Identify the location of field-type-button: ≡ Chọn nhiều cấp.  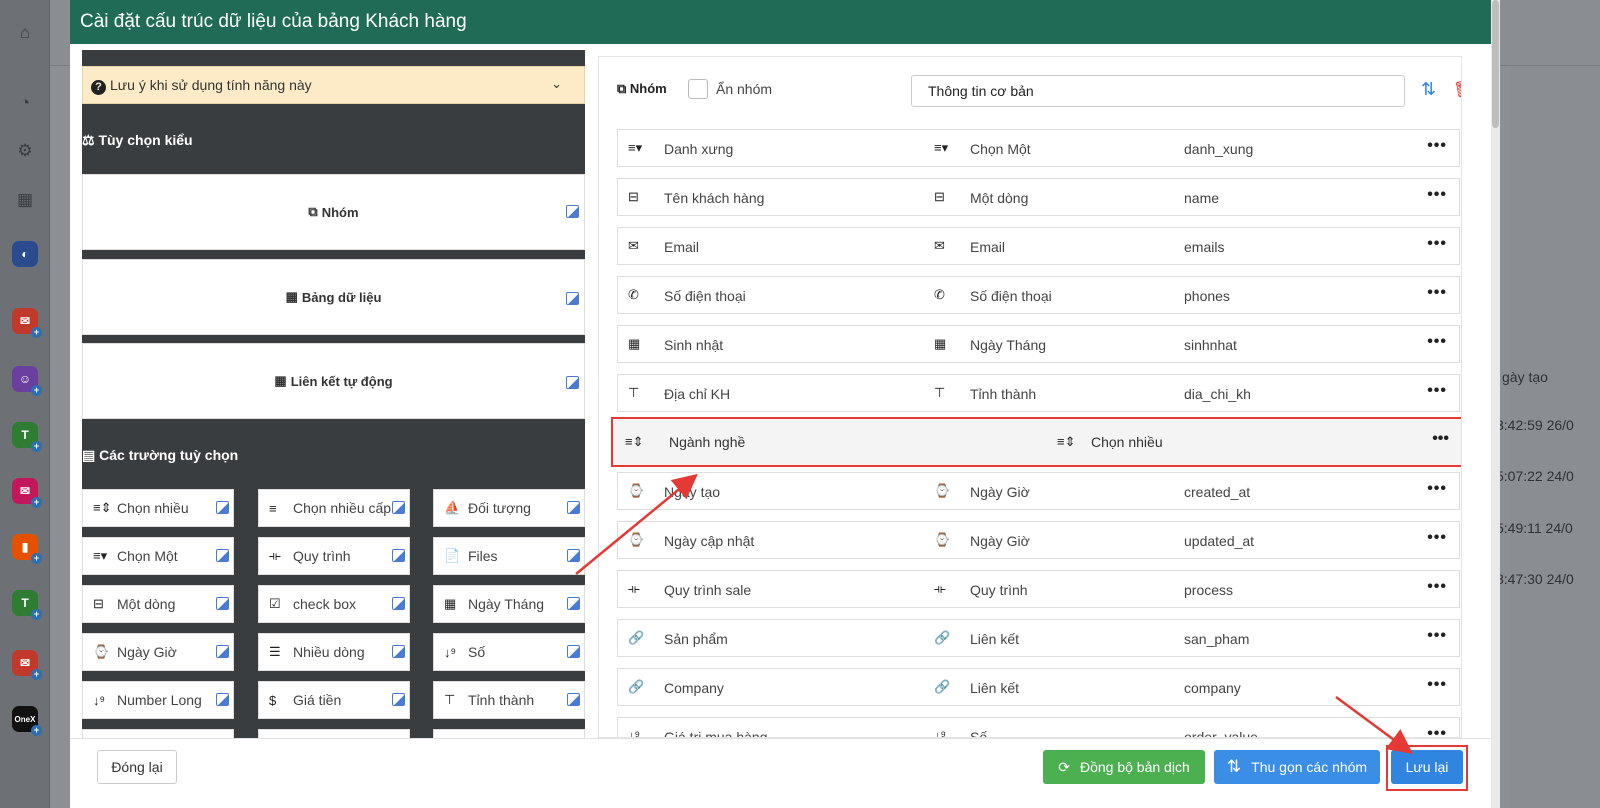
(334, 508).